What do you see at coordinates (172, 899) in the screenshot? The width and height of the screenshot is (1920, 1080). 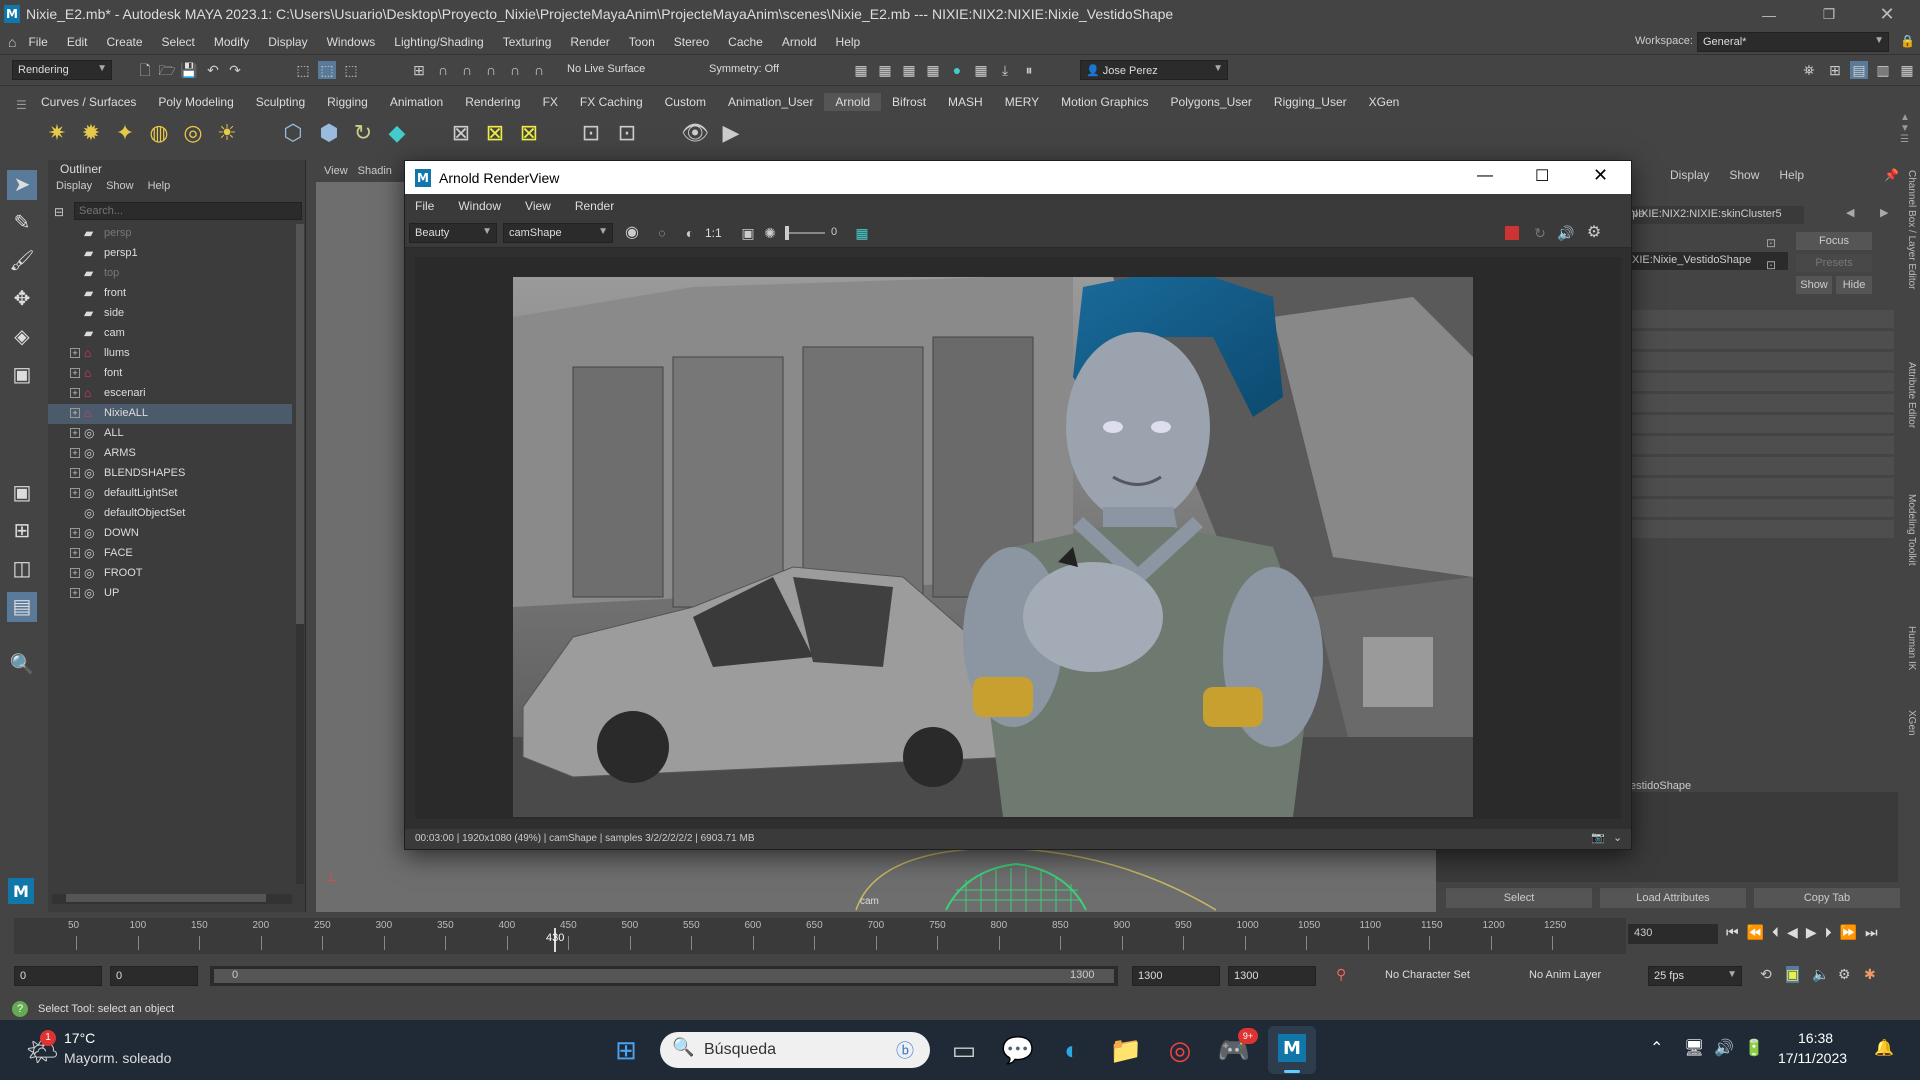 I see `outliner-hscrollbar` at bounding box center [172, 899].